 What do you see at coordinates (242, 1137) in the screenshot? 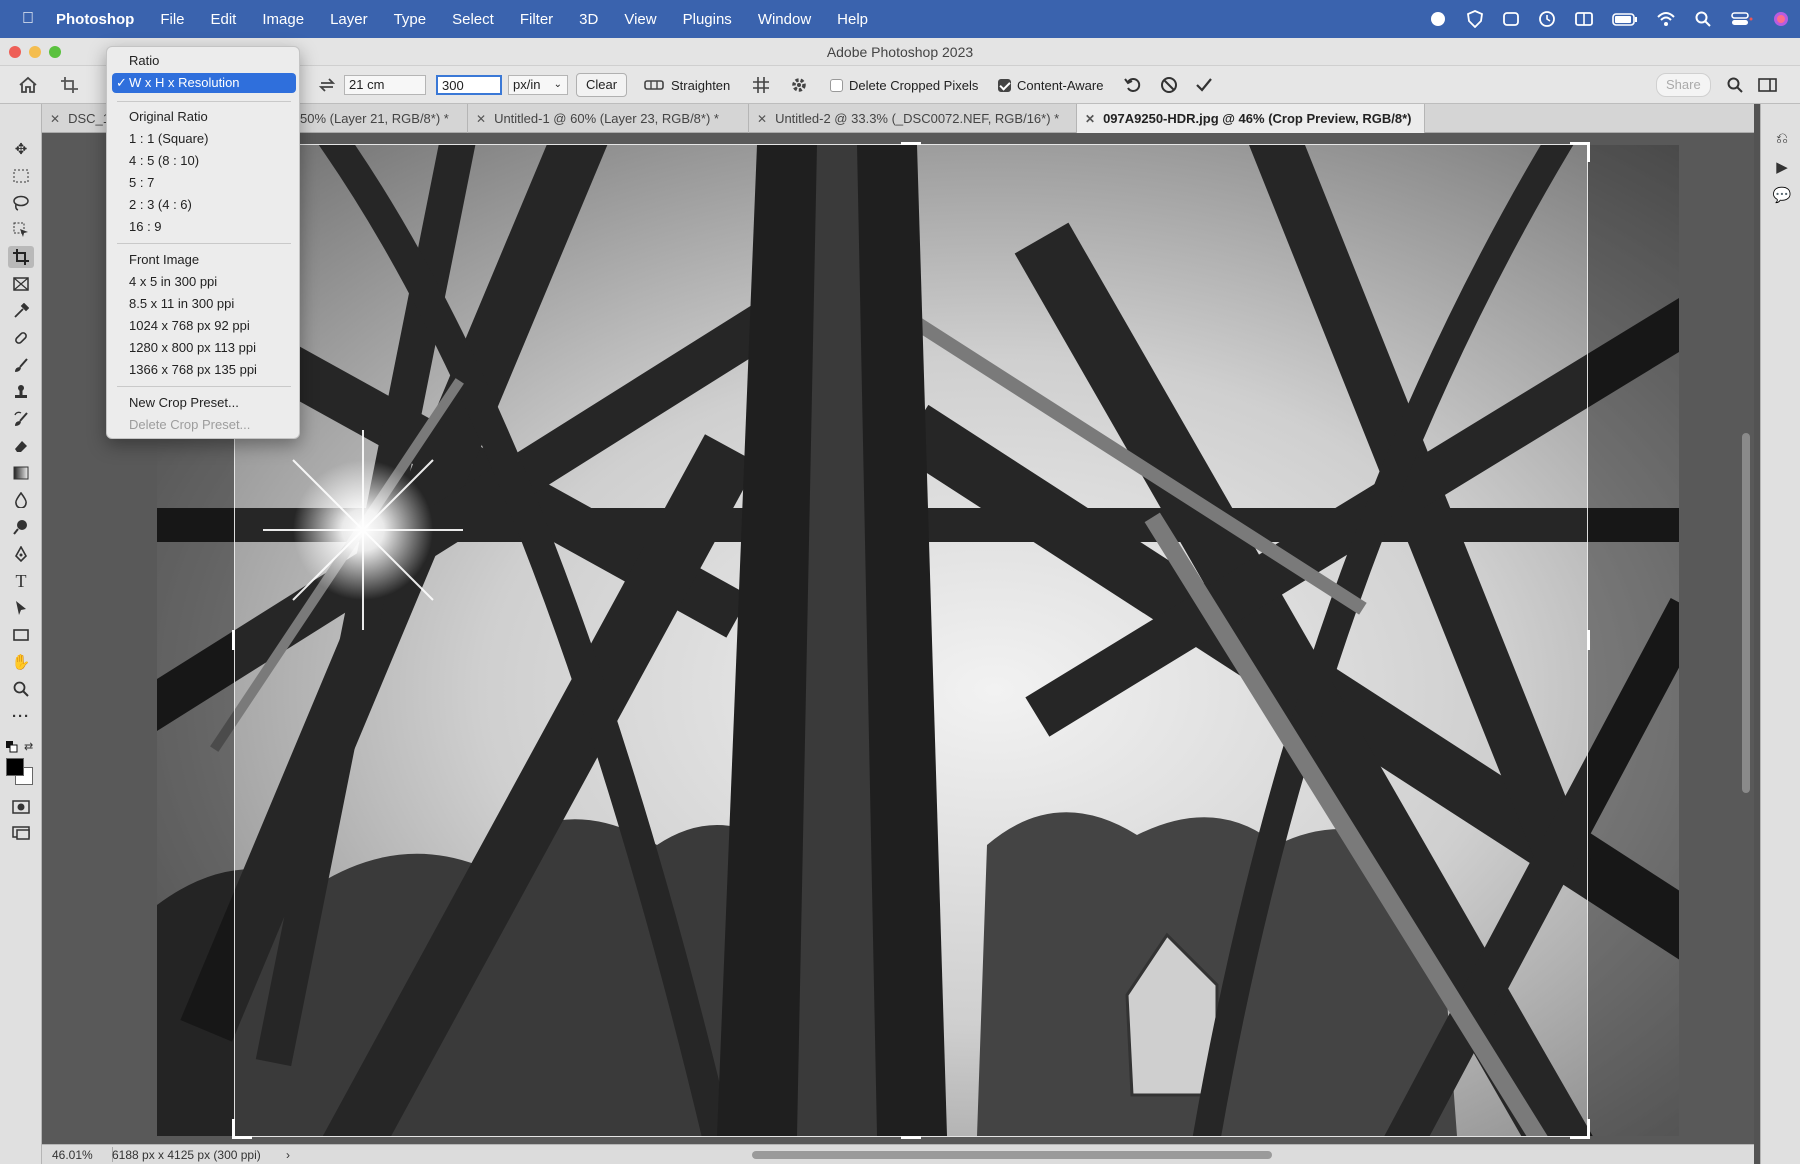
I see `crop-handle-bottom-left` at bounding box center [242, 1137].